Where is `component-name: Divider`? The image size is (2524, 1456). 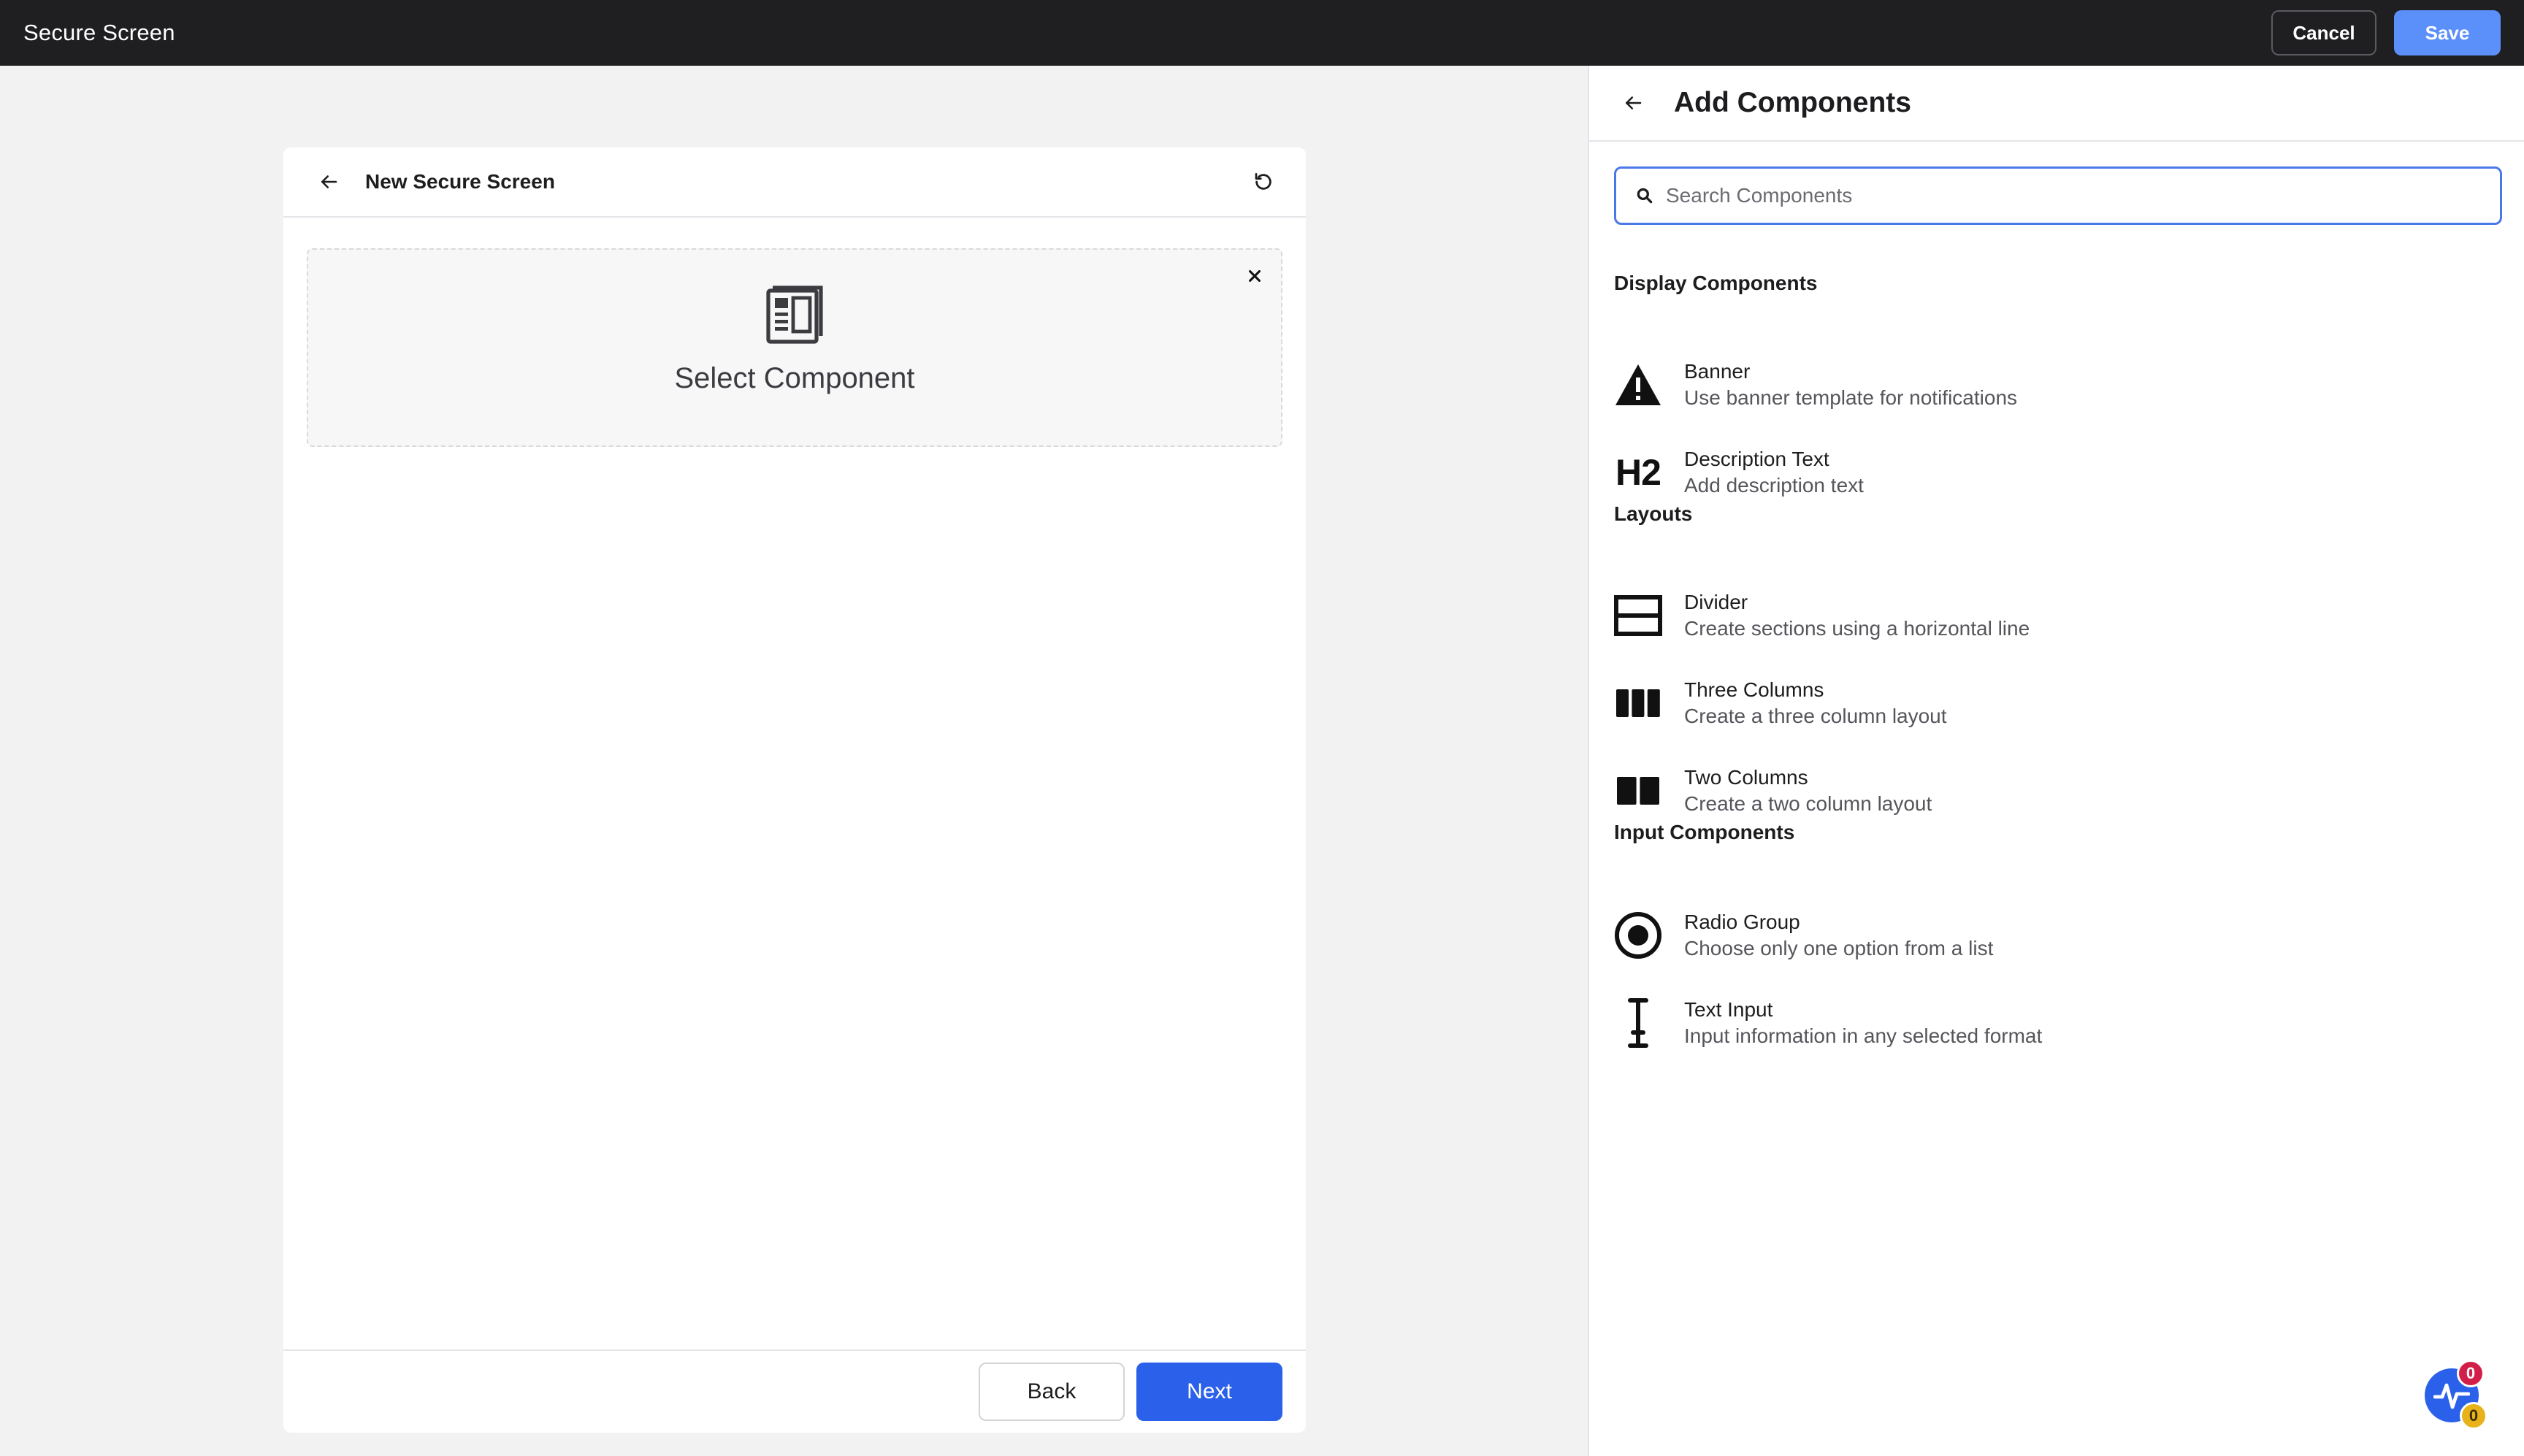
component-name: Divider is located at coordinates (1716, 602).